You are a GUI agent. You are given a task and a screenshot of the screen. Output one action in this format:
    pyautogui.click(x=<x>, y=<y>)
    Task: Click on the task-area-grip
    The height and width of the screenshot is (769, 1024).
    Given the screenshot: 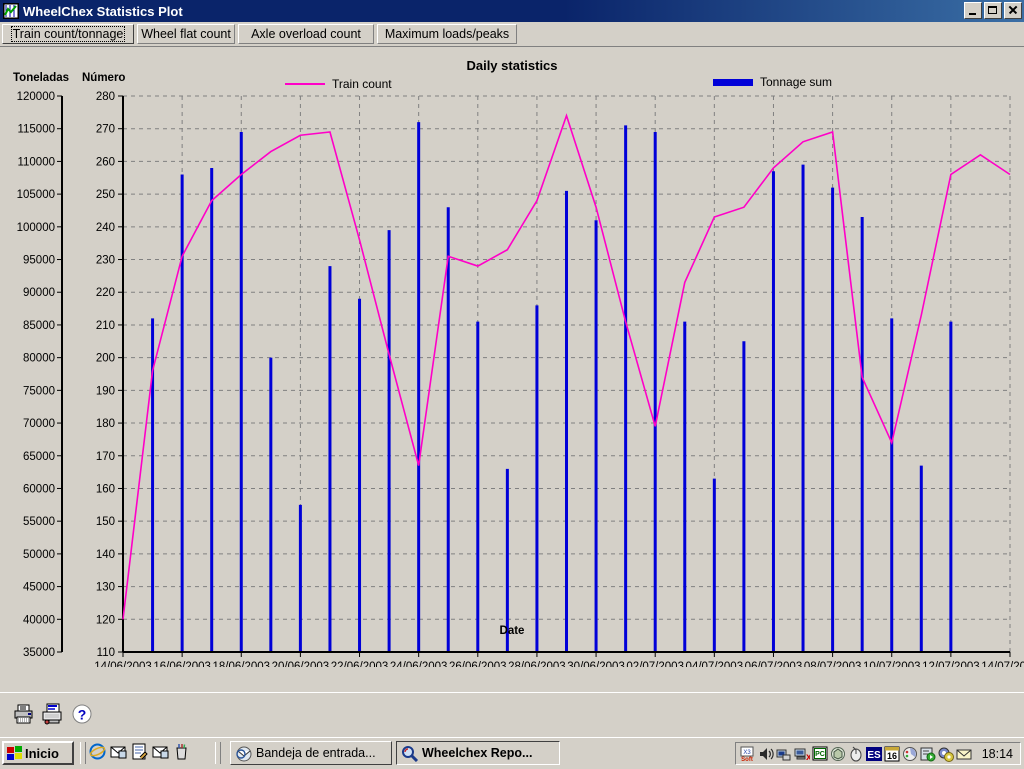 What is the action you would take?
    pyautogui.click(x=218, y=753)
    